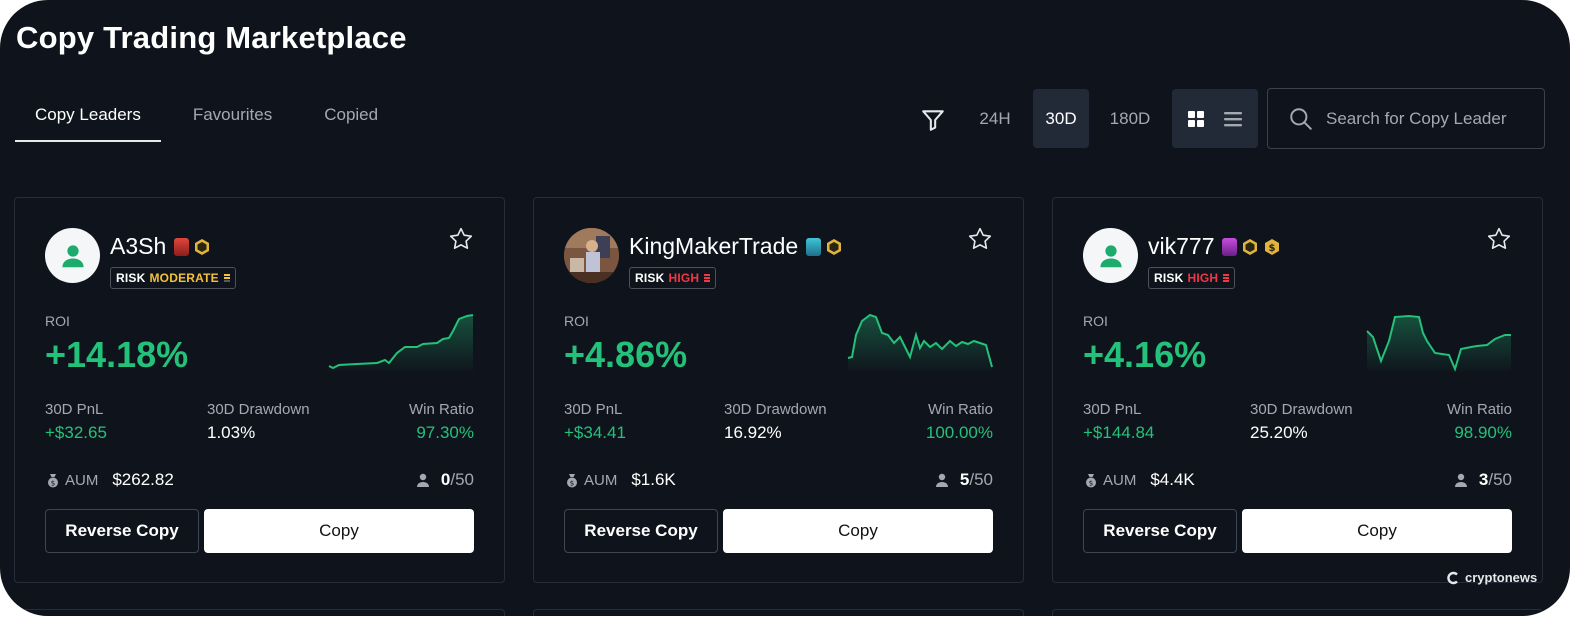 This screenshot has width=1580, height=620. I want to click on aum-row: $ AUM $4.4K, so click(1139, 480).